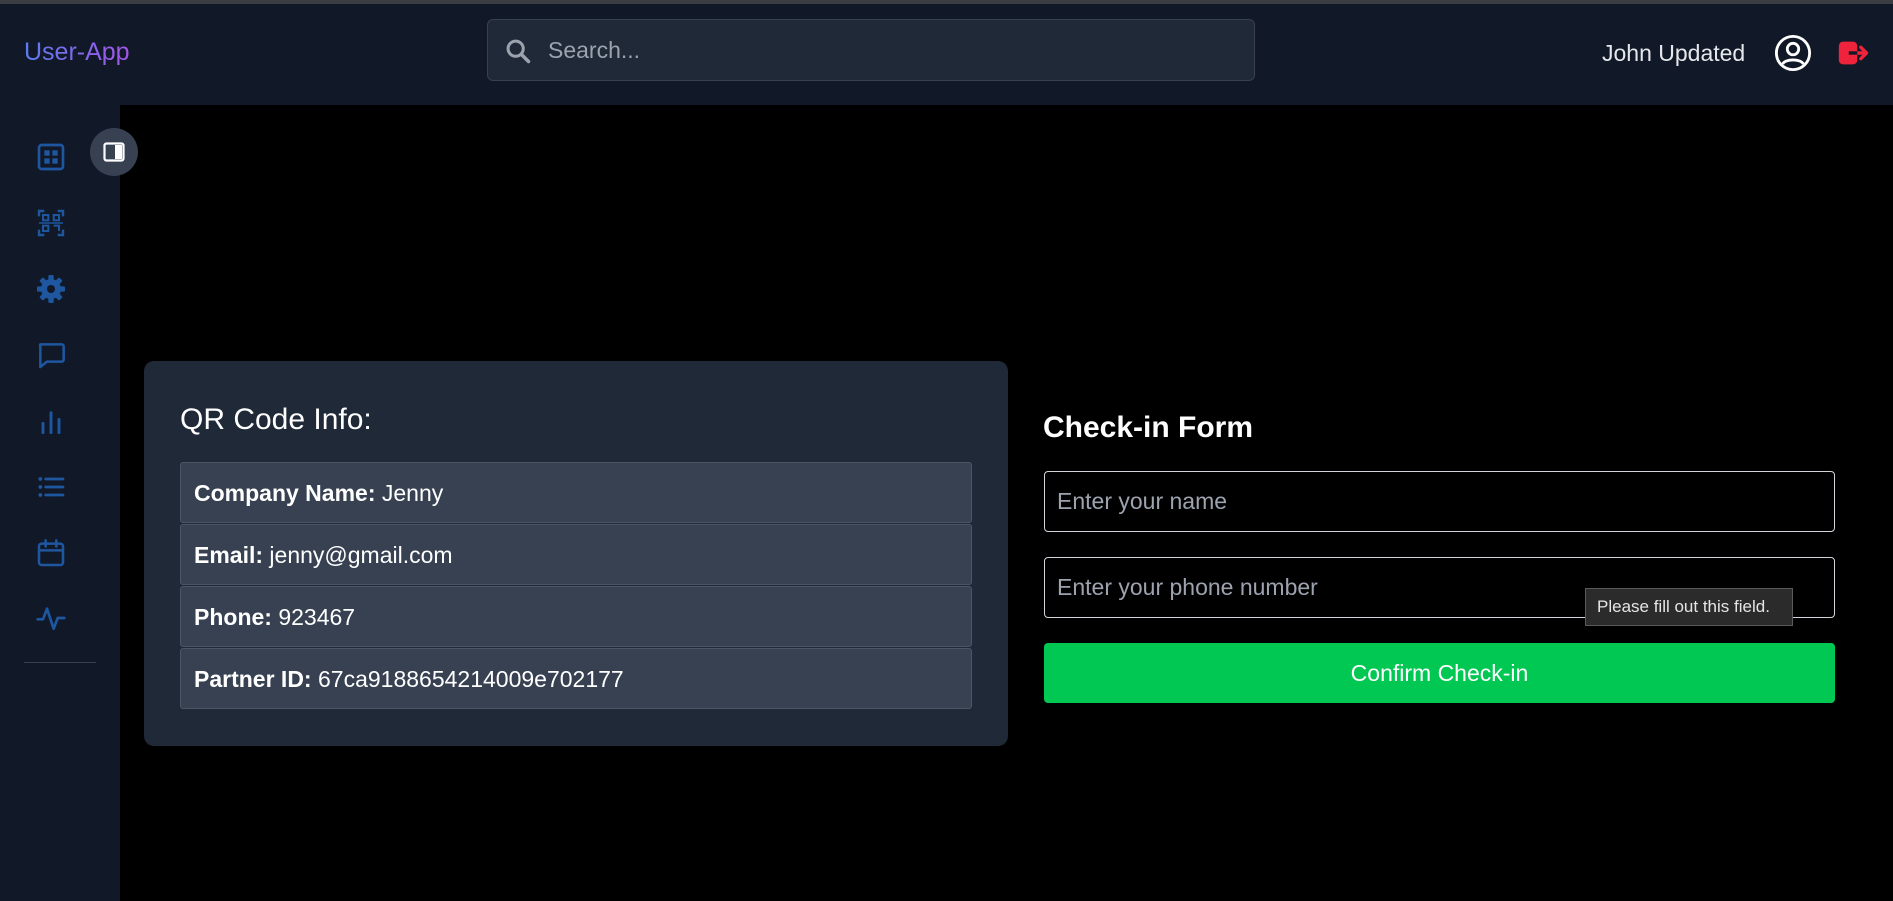 This screenshot has height=901, width=1893. Describe the element at coordinates (77, 52) in the screenshot. I see `app-brand: User-App` at that location.